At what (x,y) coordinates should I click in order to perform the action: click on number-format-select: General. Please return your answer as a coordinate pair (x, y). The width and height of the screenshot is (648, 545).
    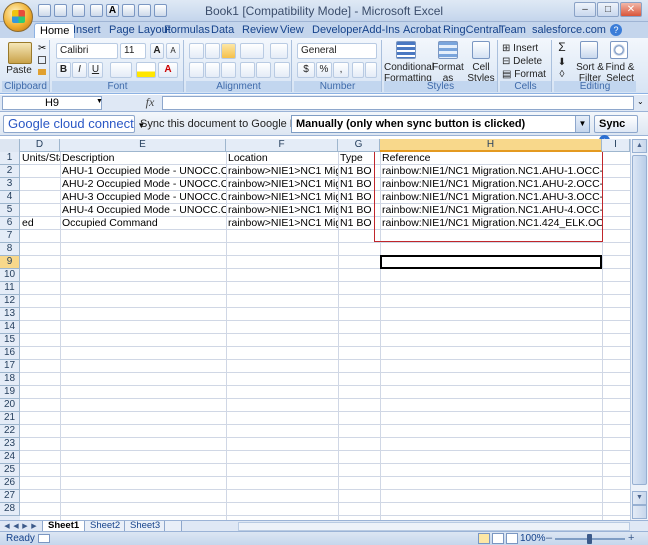
    Looking at the image, I should click on (337, 51).